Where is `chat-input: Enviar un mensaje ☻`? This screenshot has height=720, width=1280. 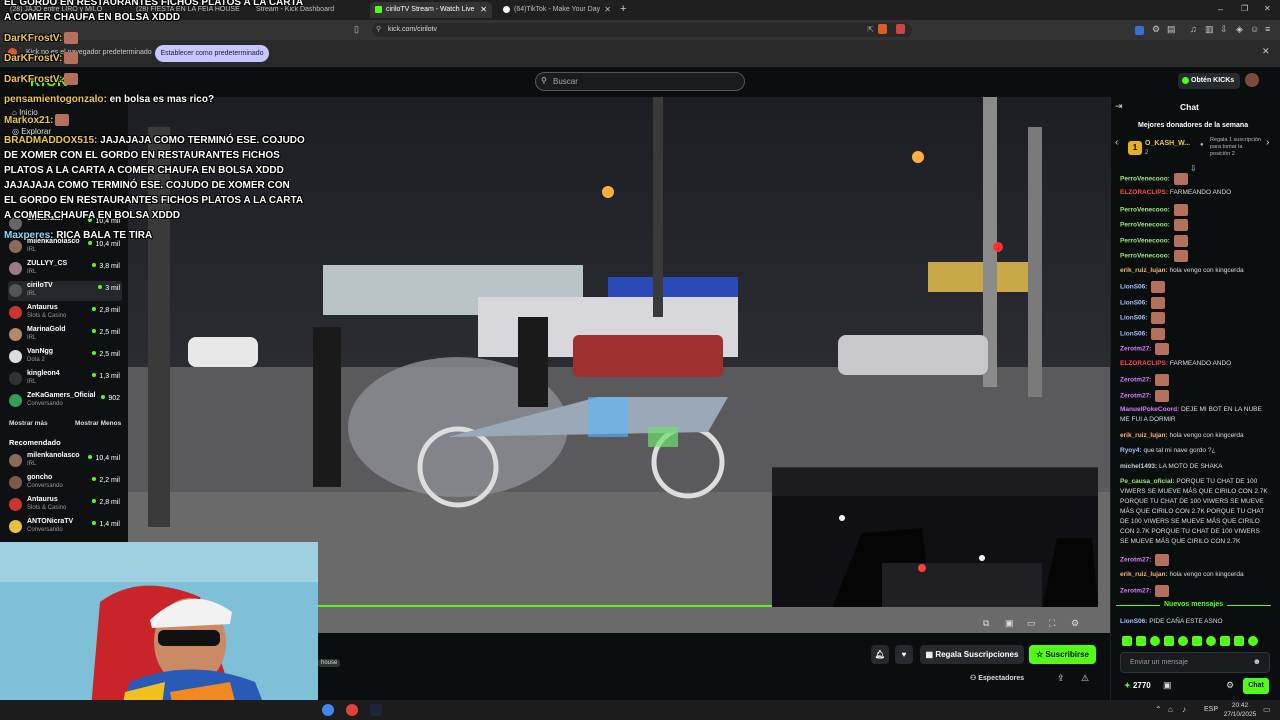 chat-input: Enviar un mensaje ☻ is located at coordinates (1195, 662).